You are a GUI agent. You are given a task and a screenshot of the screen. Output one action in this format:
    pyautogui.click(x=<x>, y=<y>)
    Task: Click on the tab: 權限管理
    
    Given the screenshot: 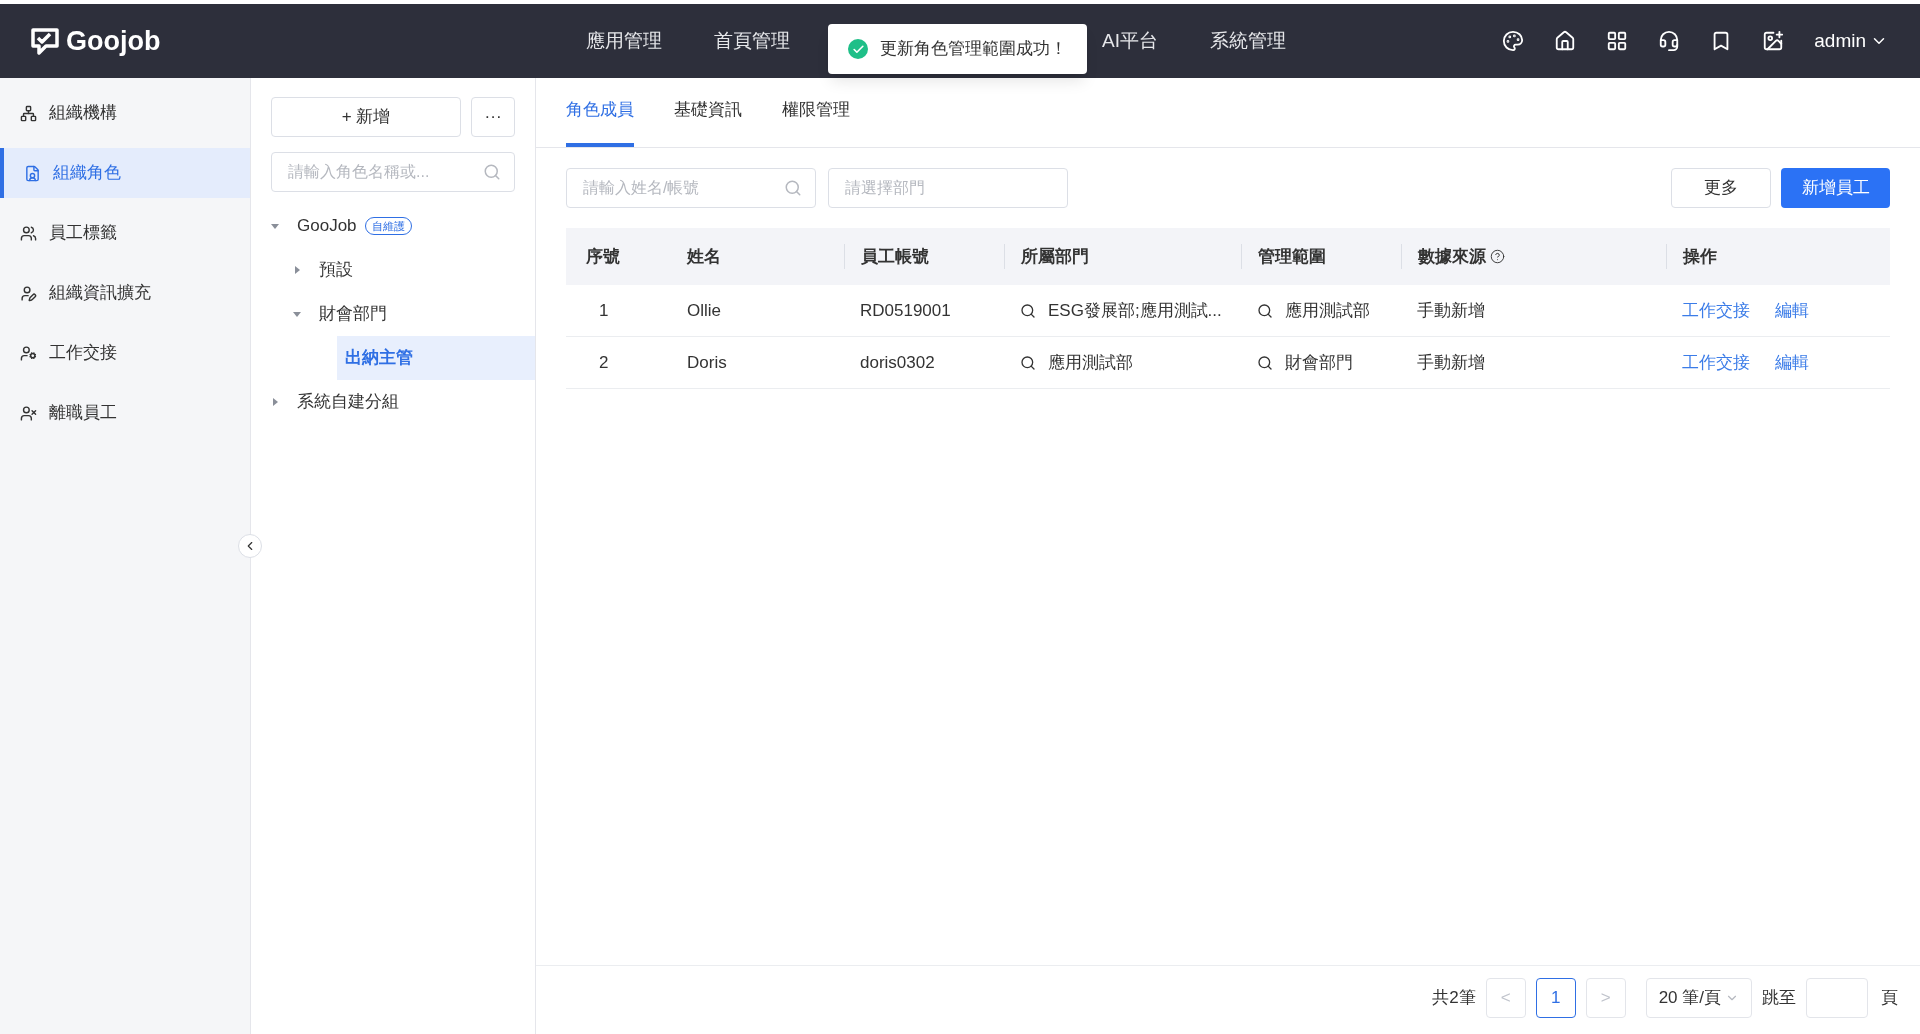 What is the action you would take?
    pyautogui.click(x=816, y=117)
    